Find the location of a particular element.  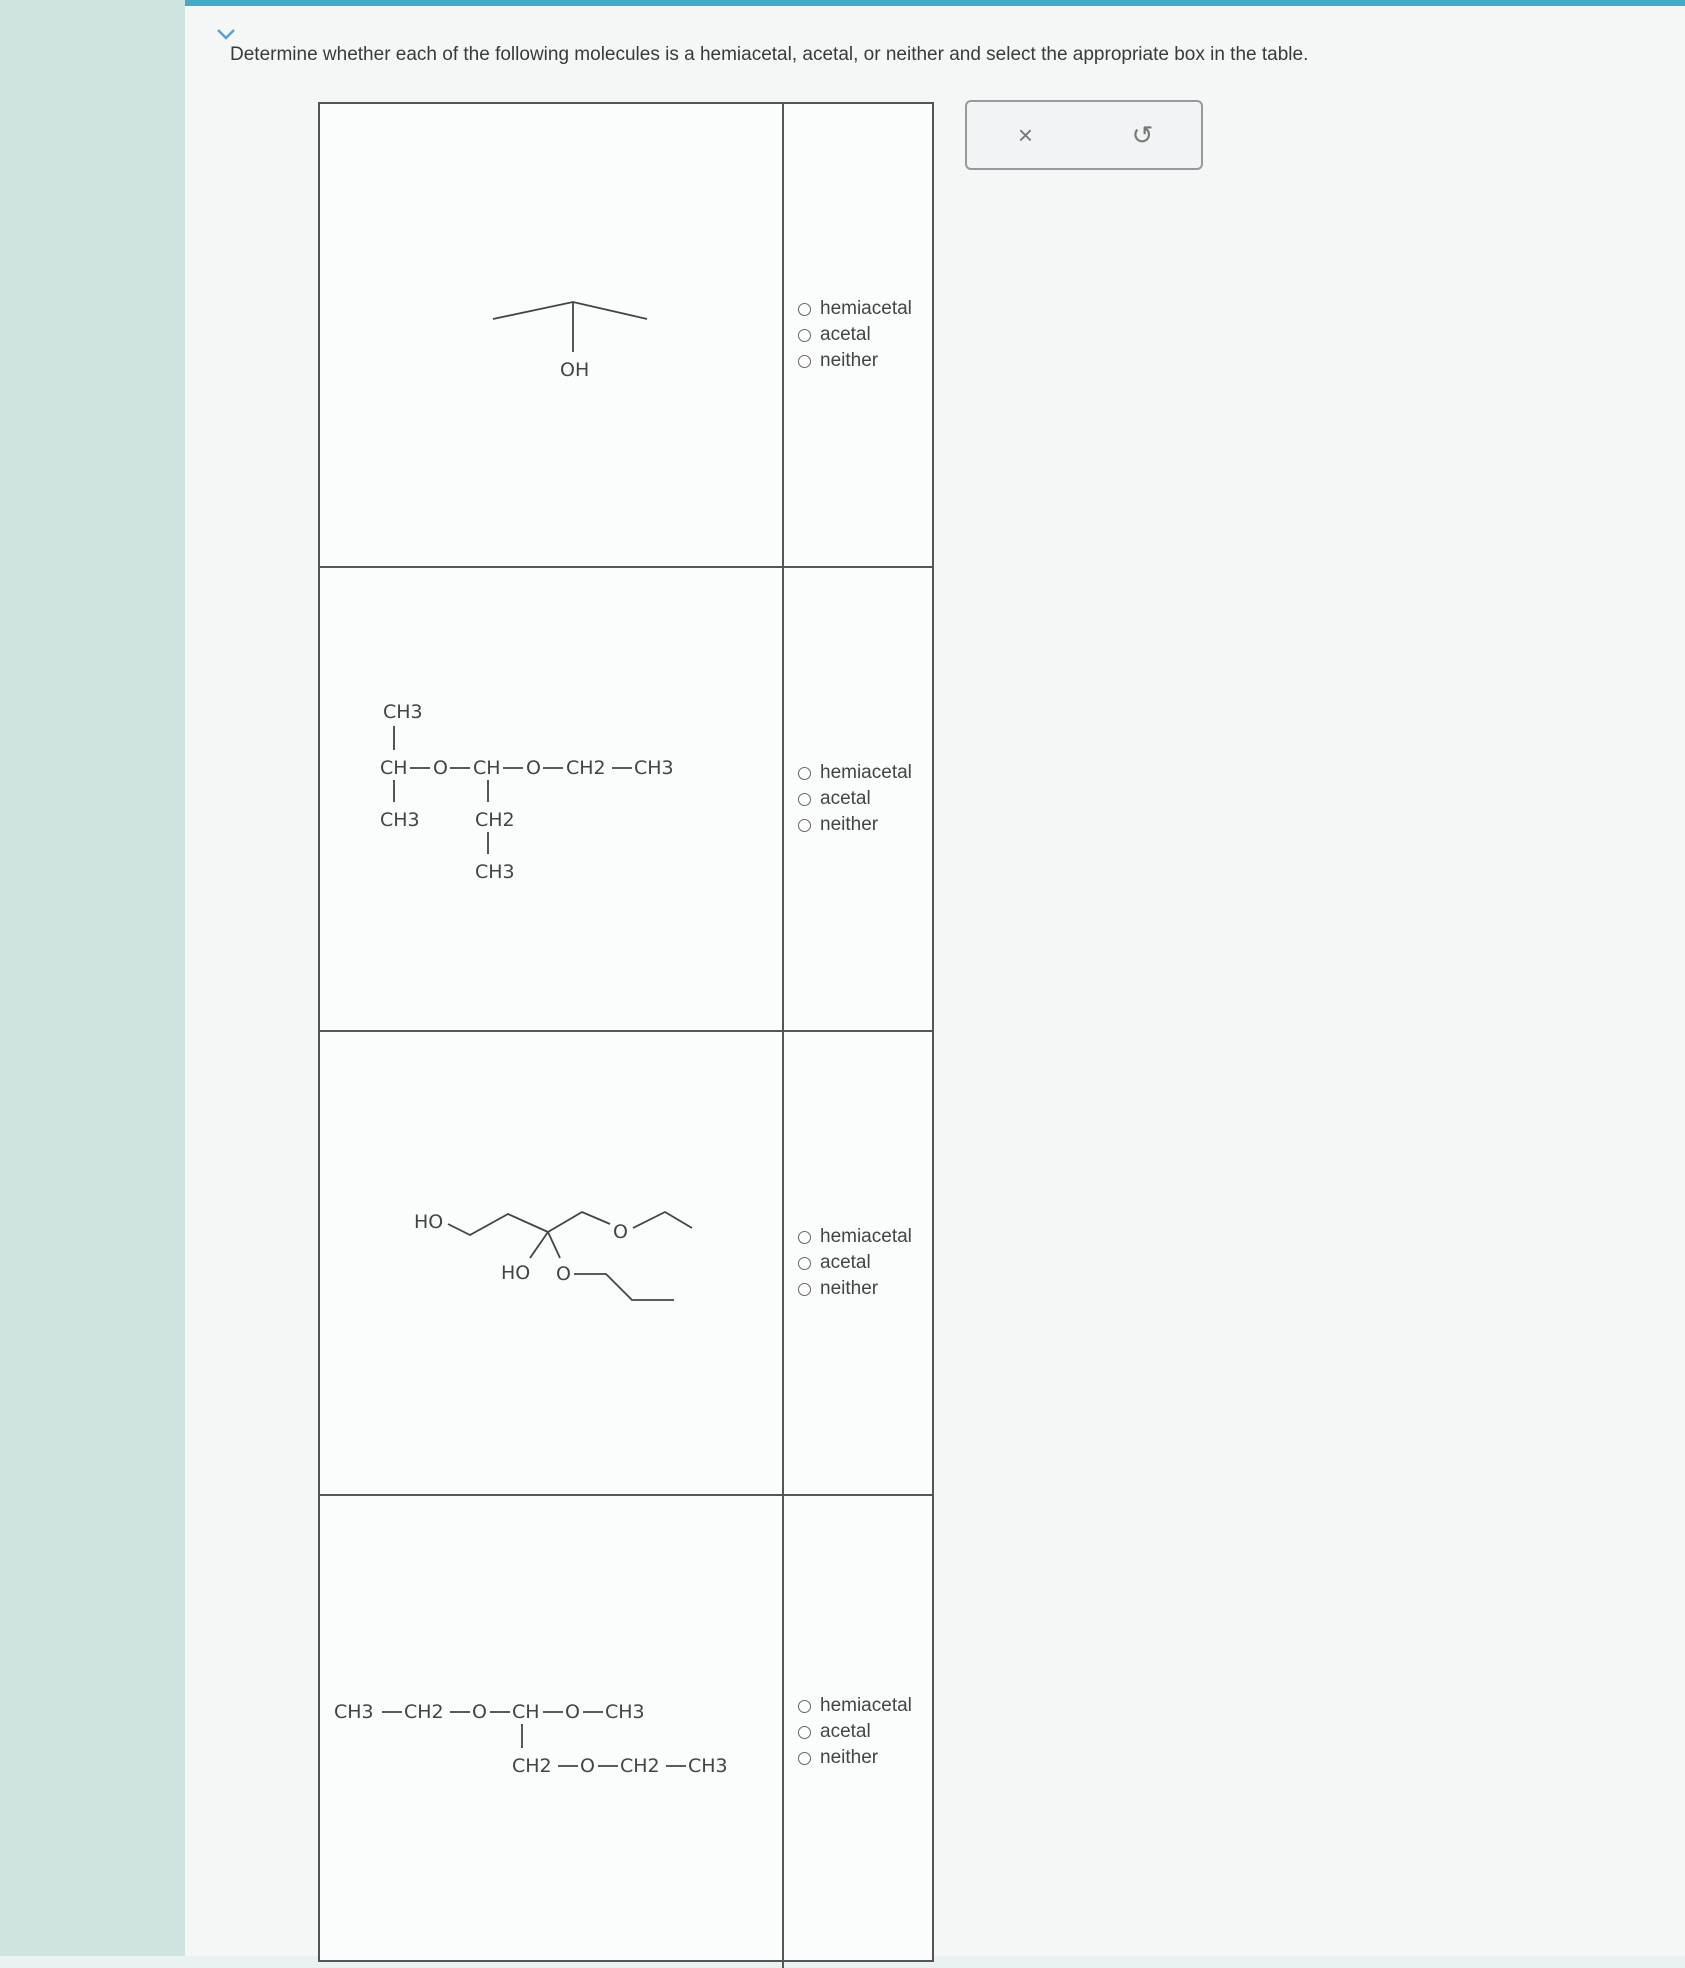

molecule-4-structure: CH3 CH2 O CH O CH3 CH2 O CH2 CH3 is located at coordinates (531, 1739).